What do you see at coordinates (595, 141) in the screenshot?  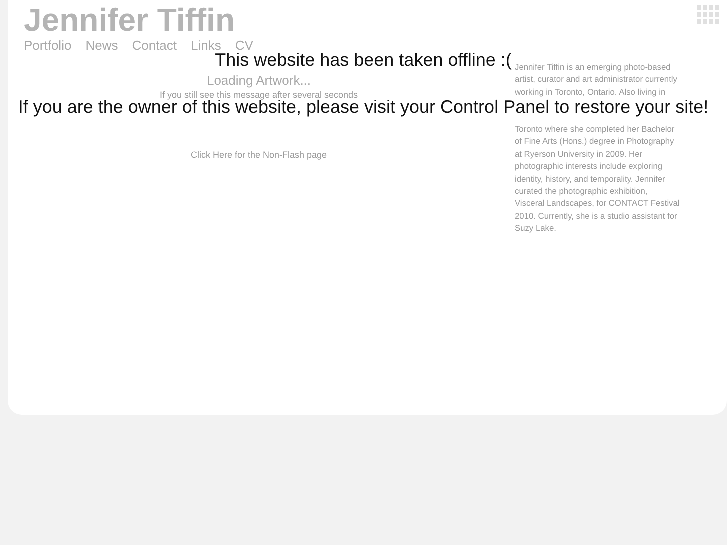 I see `bio-line: of Fine Arts (Hons.) degree in Photography` at bounding box center [595, 141].